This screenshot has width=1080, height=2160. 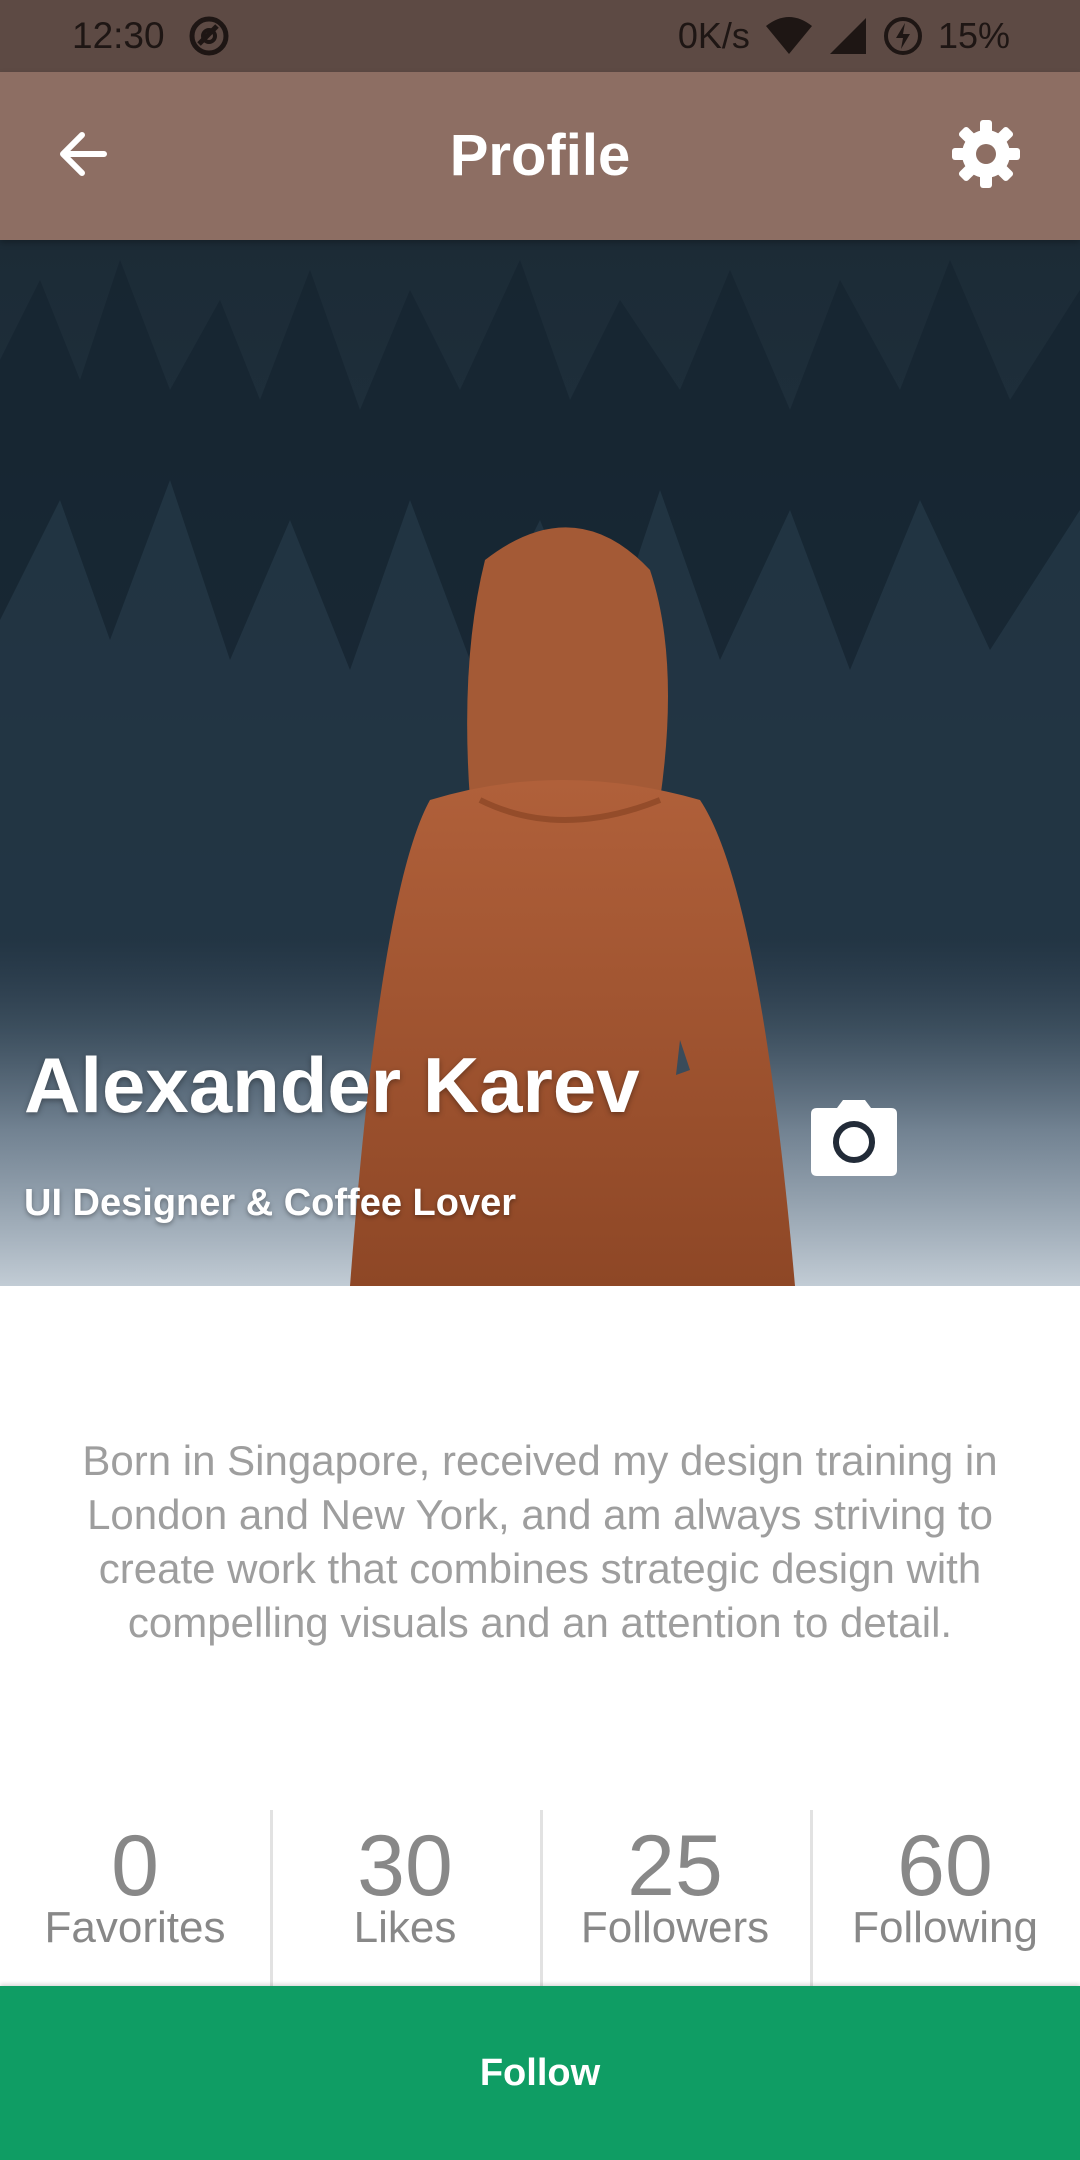 I want to click on gear-icon, so click(x=986, y=156).